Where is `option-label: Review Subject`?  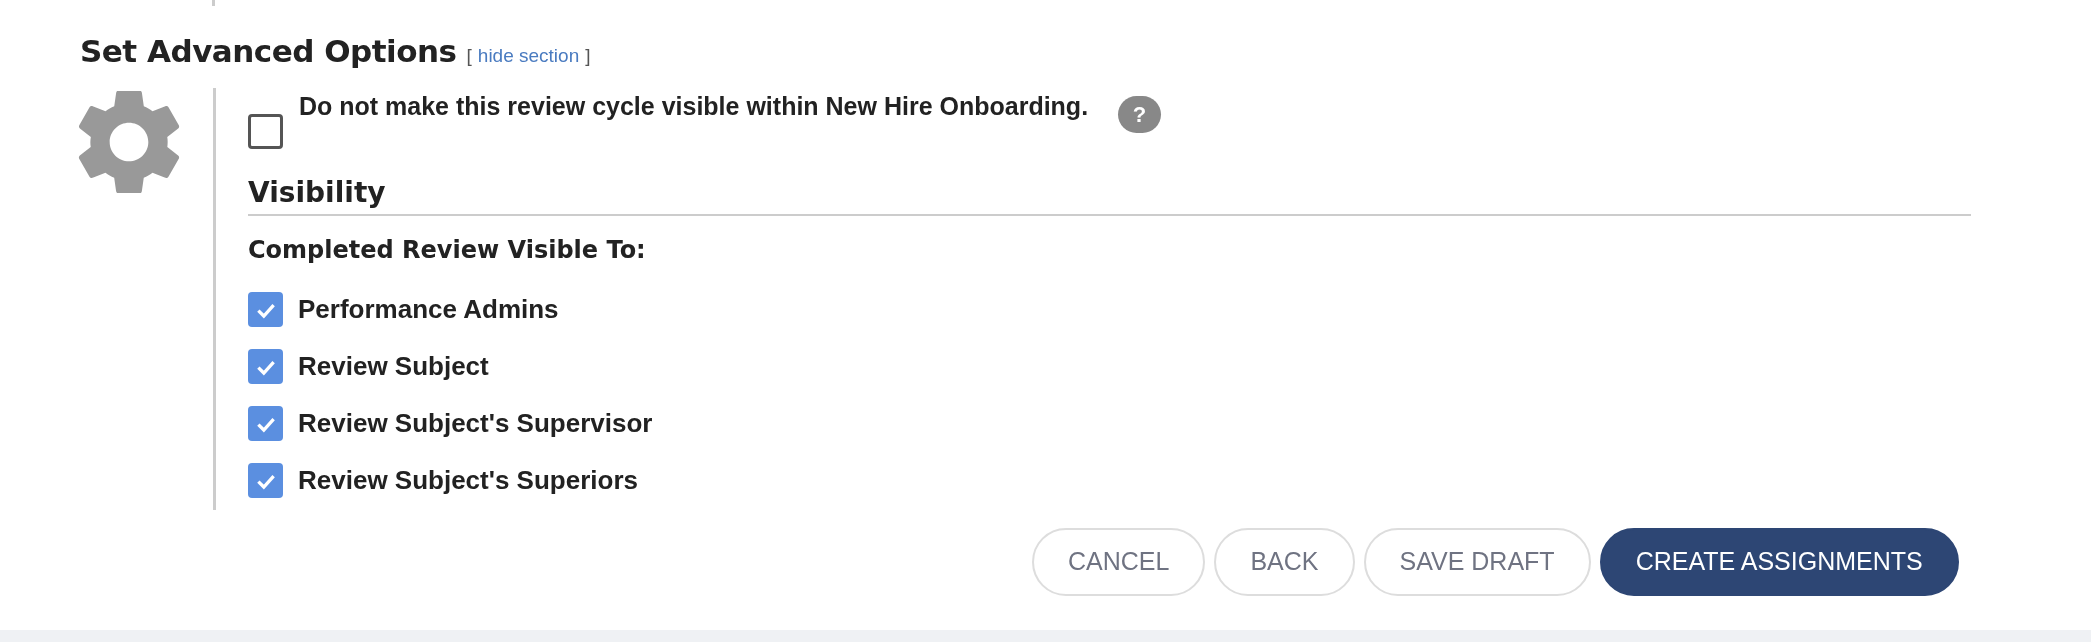 option-label: Review Subject is located at coordinates (393, 366).